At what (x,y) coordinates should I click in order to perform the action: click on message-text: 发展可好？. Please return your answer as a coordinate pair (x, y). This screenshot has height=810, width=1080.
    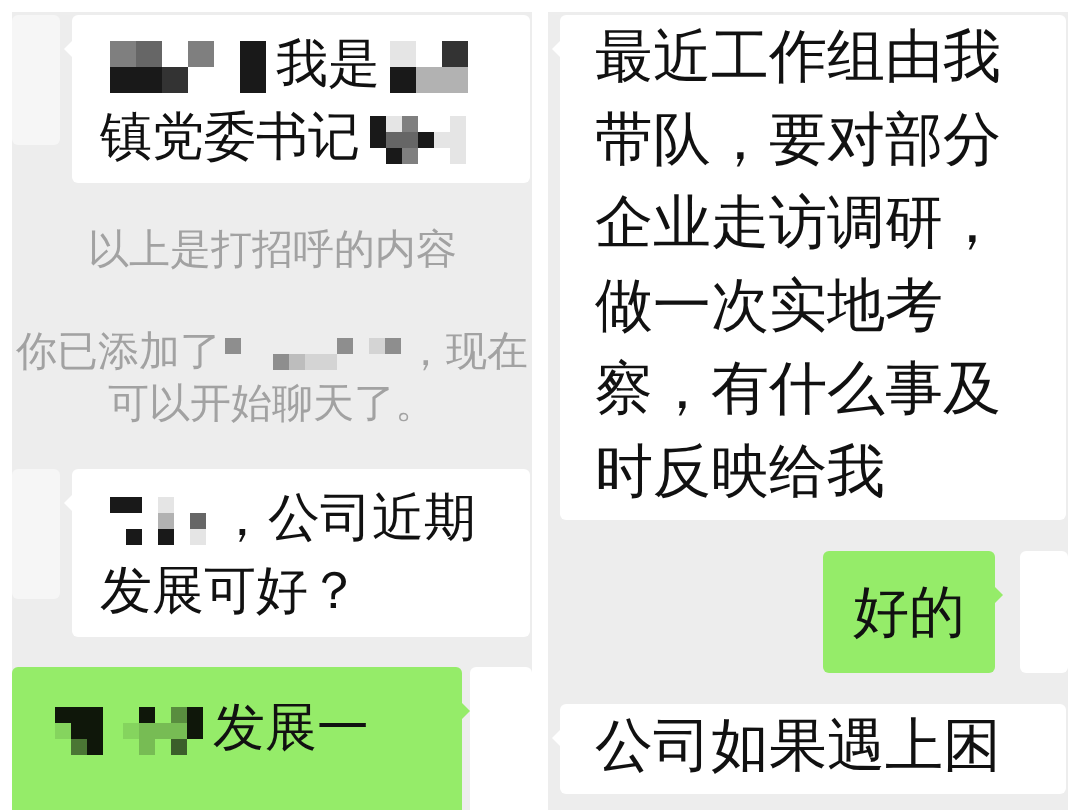
    Looking at the image, I should click on (230, 590).